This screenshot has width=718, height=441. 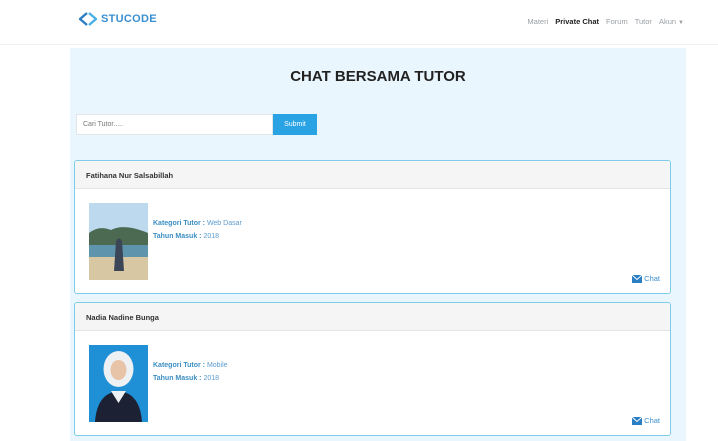 What do you see at coordinates (224, 223) in the screenshot?
I see `category-value: Web Dasar` at bounding box center [224, 223].